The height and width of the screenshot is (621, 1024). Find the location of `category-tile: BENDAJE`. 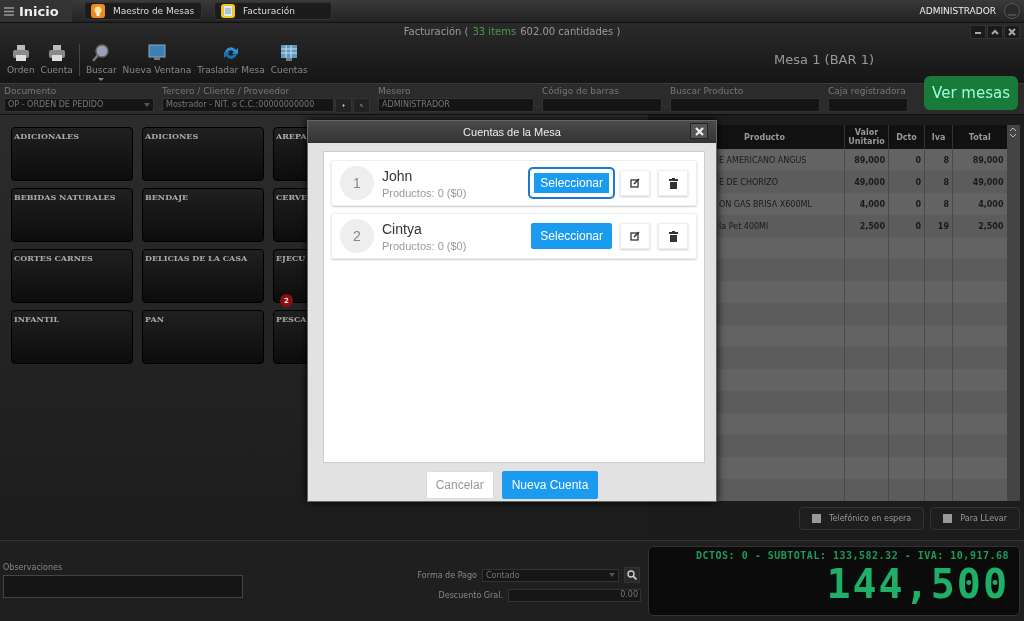

category-tile: BENDAJE is located at coordinates (203, 215).